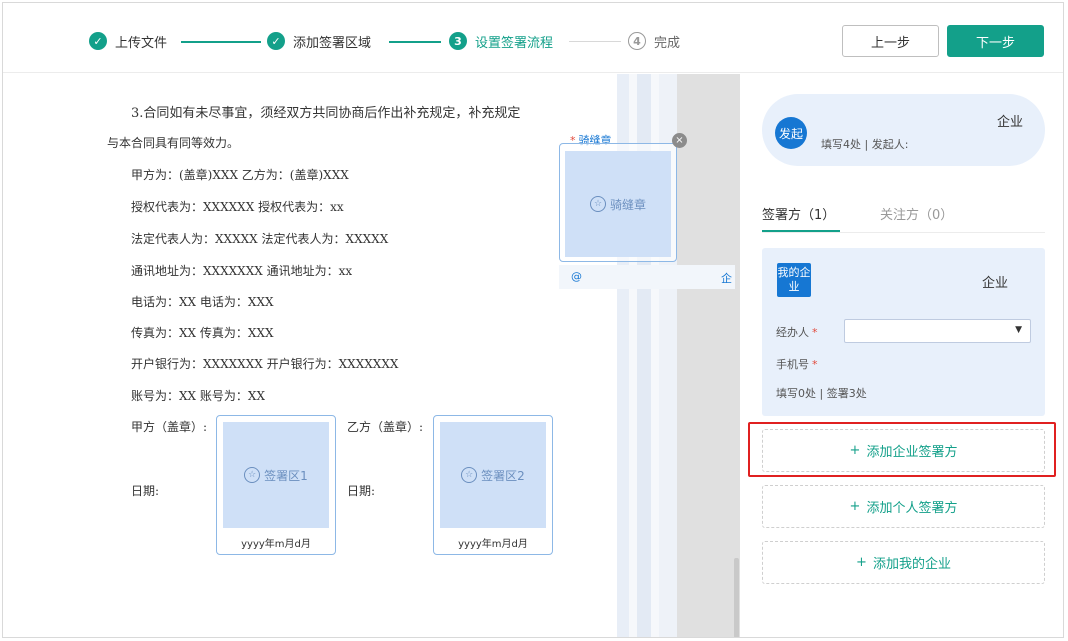 The image size is (1068, 641). What do you see at coordinates (647, 277) in the screenshot?
I see `seam-seal-signer-bar: @ 企` at bounding box center [647, 277].